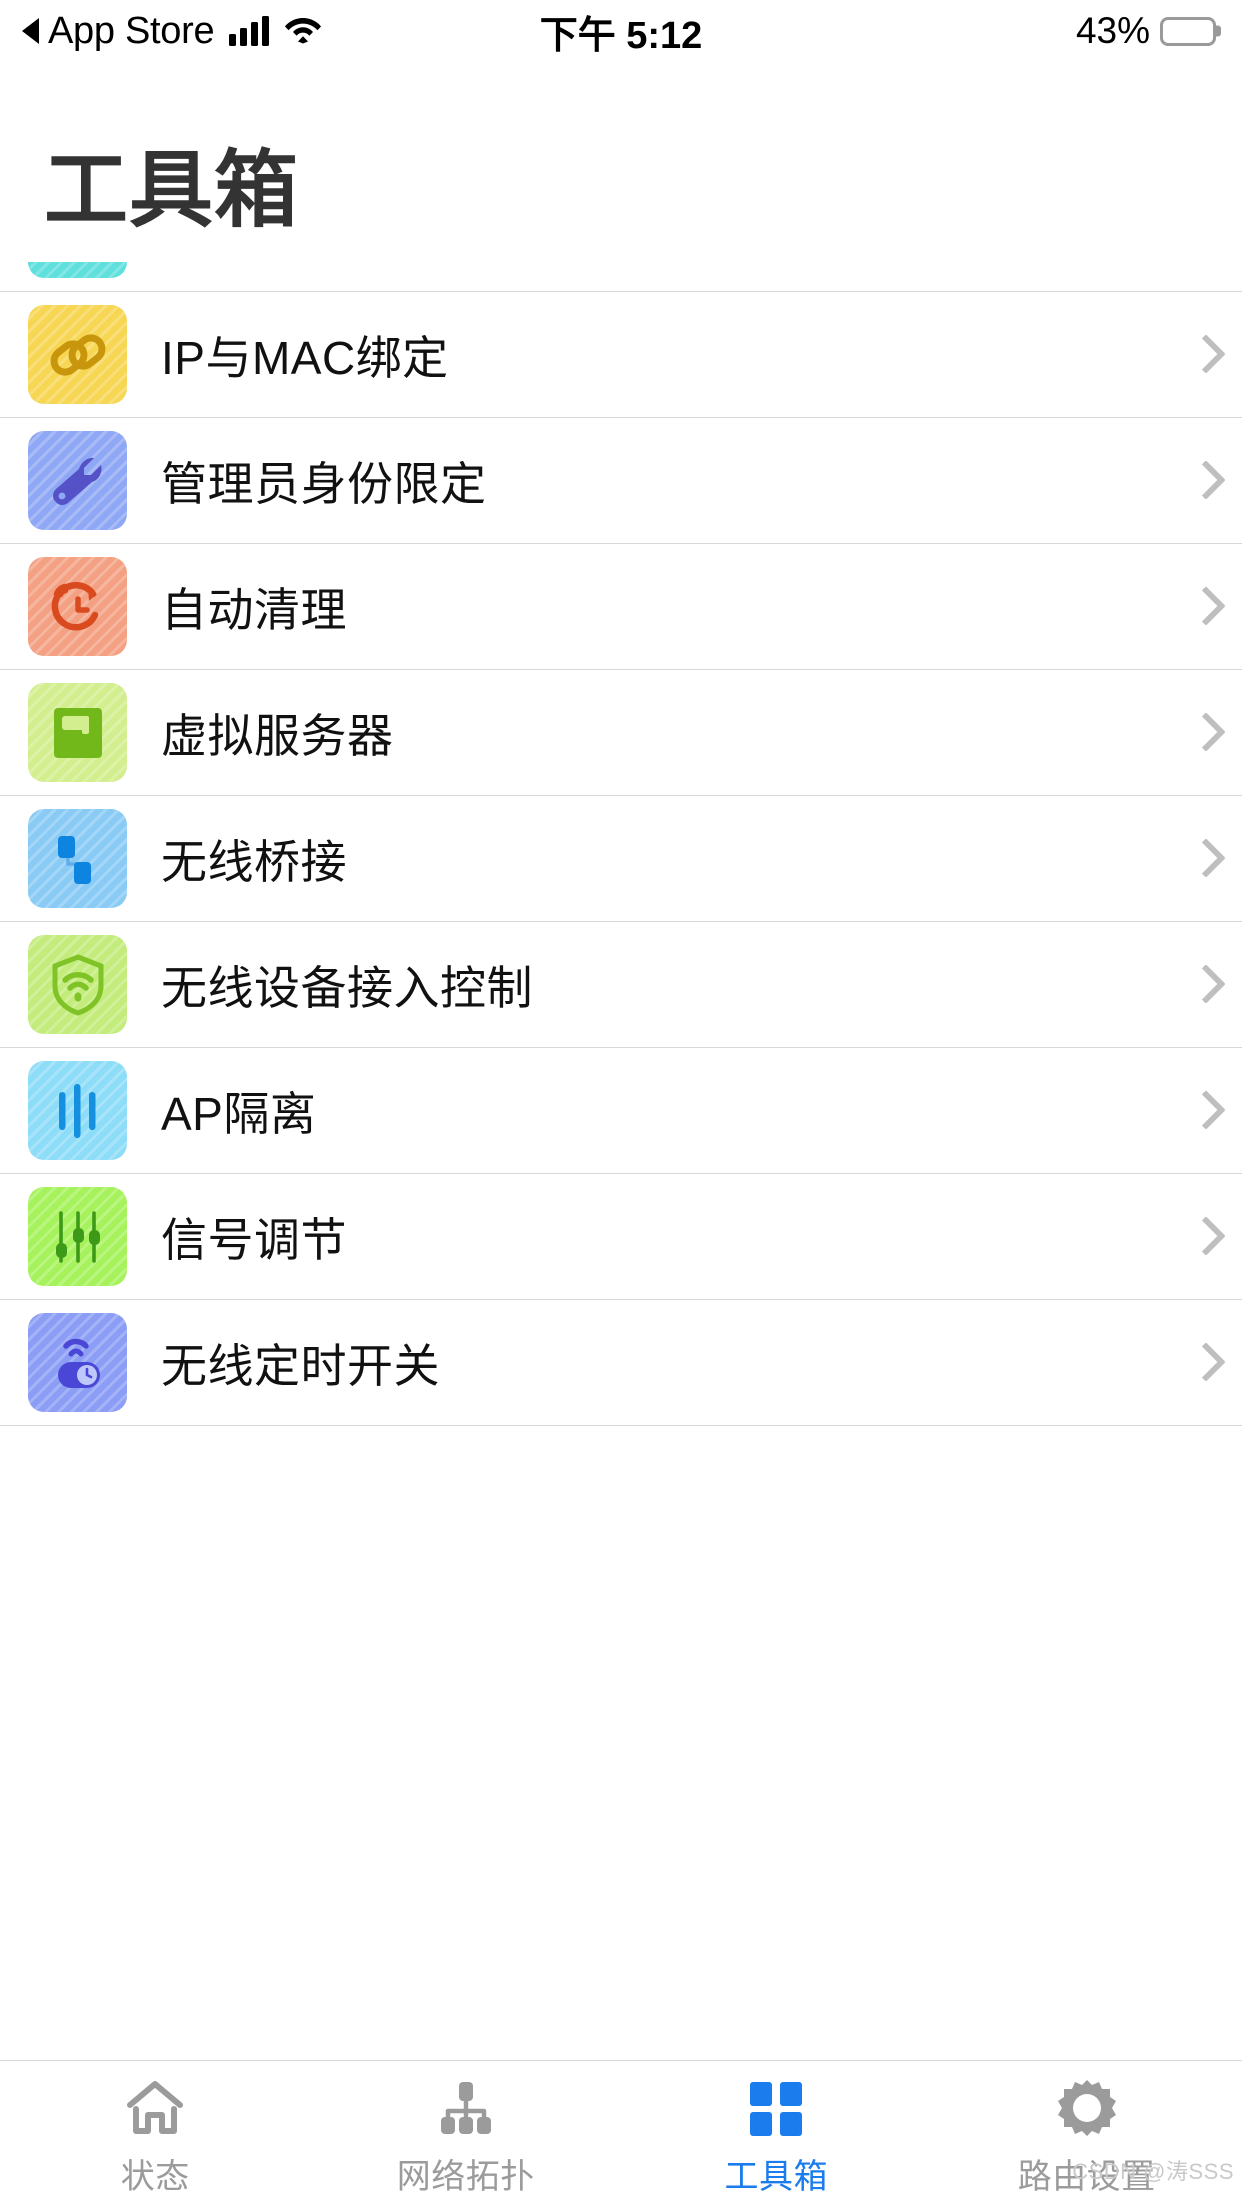  I want to click on network-topology-icon, so click(466, 2108).